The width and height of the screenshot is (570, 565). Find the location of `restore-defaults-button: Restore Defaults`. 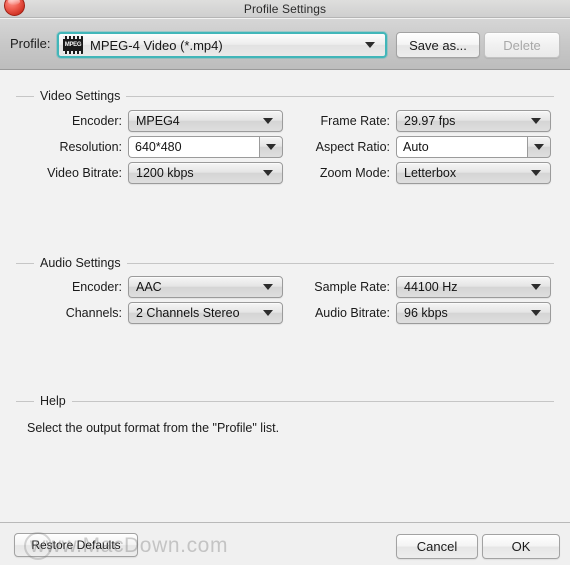

restore-defaults-button: Restore Defaults is located at coordinates (76, 545).